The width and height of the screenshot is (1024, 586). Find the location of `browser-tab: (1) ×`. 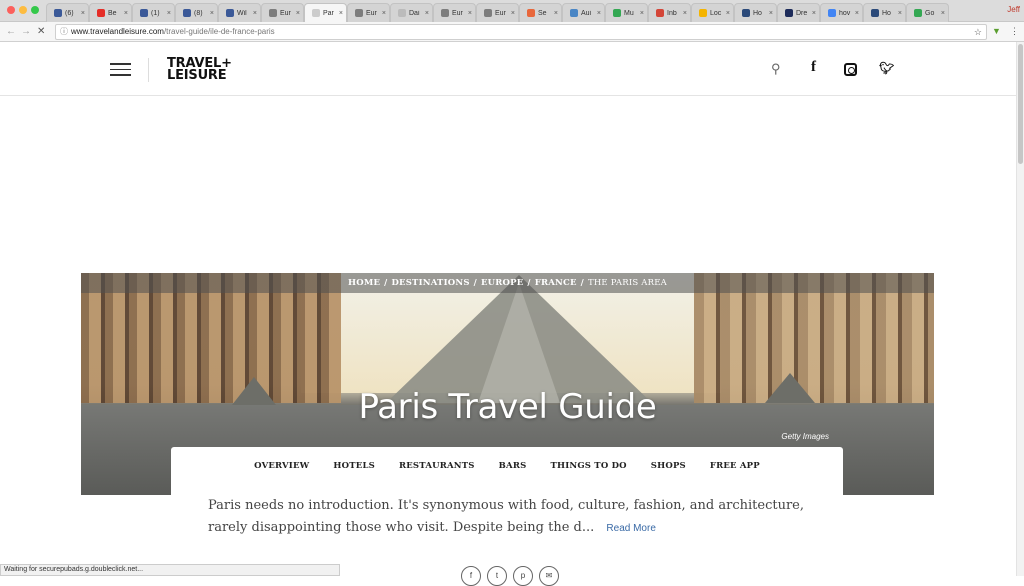

browser-tab: (1) × is located at coordinates (153, 12).